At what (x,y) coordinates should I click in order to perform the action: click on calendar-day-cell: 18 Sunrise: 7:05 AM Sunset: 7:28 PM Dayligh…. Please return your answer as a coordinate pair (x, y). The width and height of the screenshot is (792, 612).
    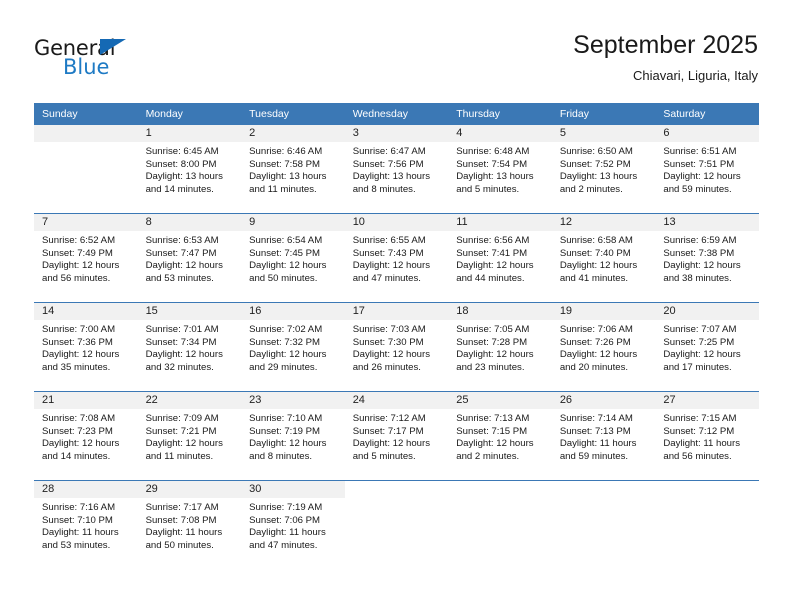
    Looking at the image, I should click on (500, 347).